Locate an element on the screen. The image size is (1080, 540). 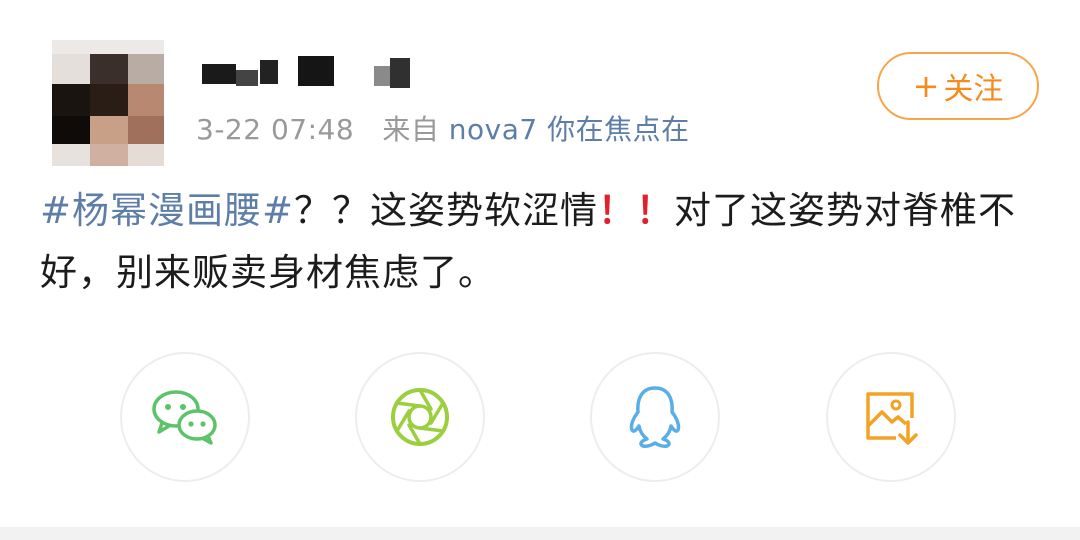
save-image-button is located at coordinates (891, 417).